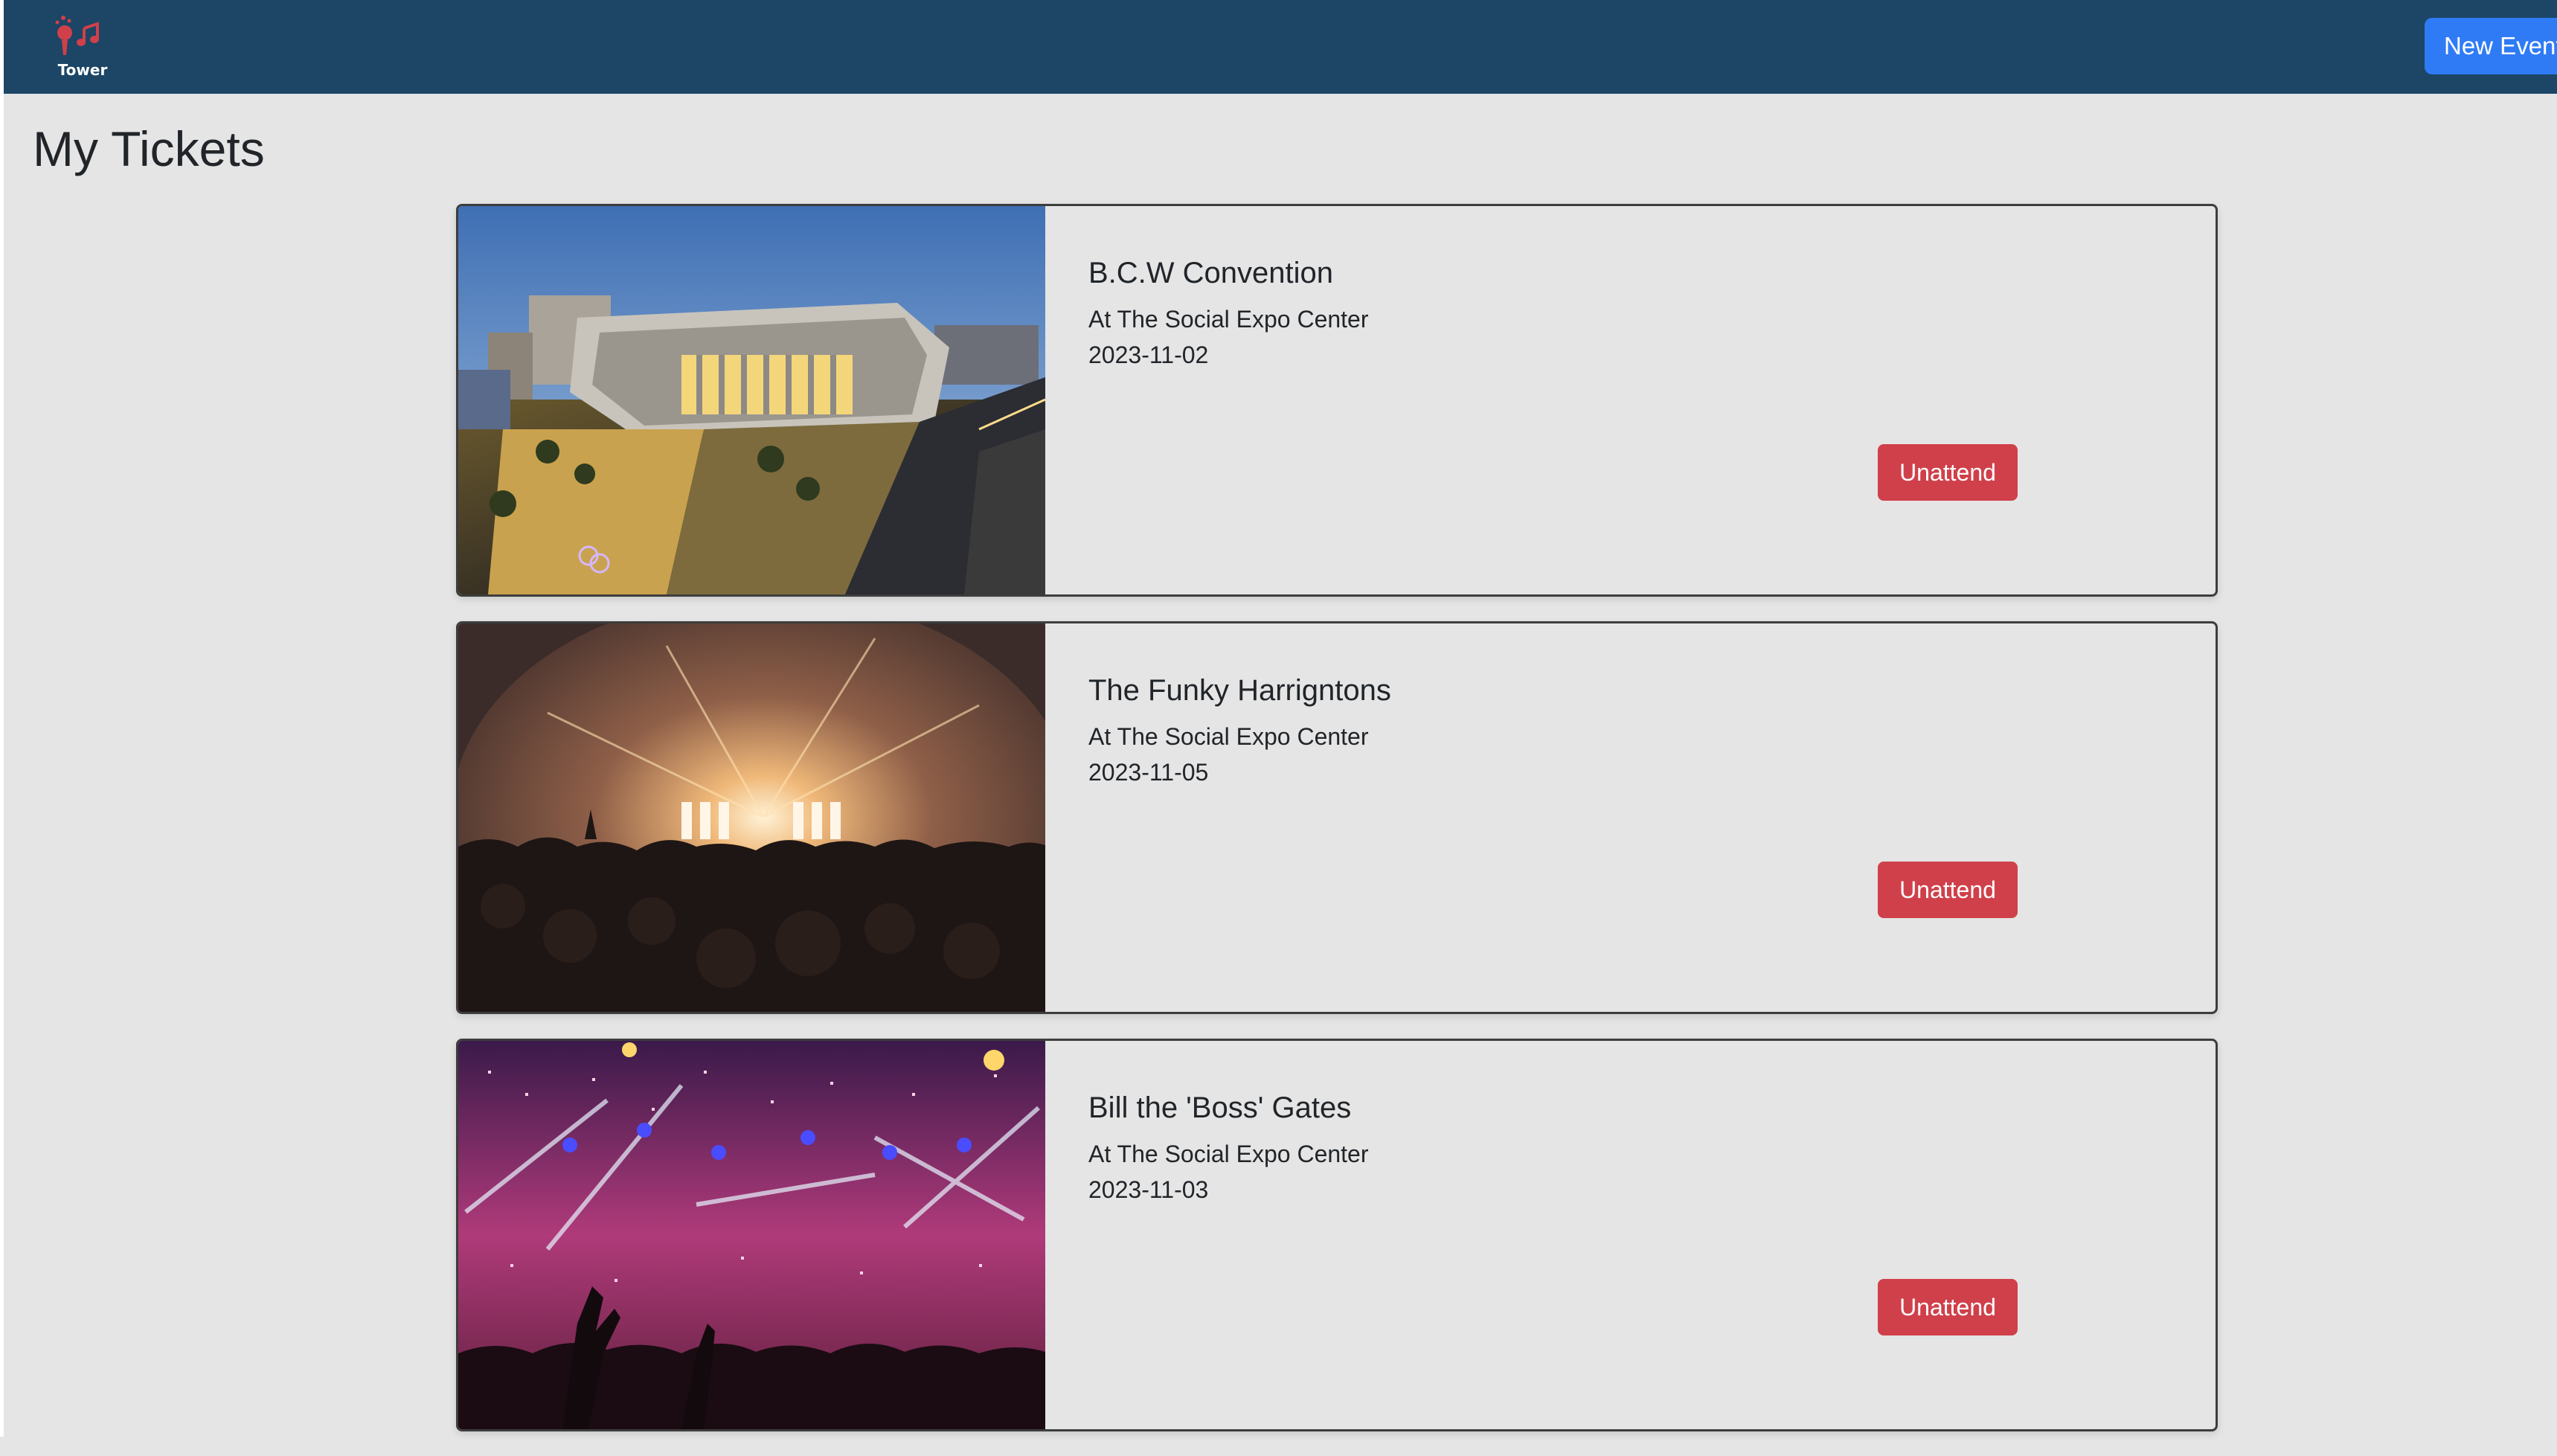 This screenshot has width=2557, height=1456. I want to click on navbar: Tower New Event, so click(1280, 47).